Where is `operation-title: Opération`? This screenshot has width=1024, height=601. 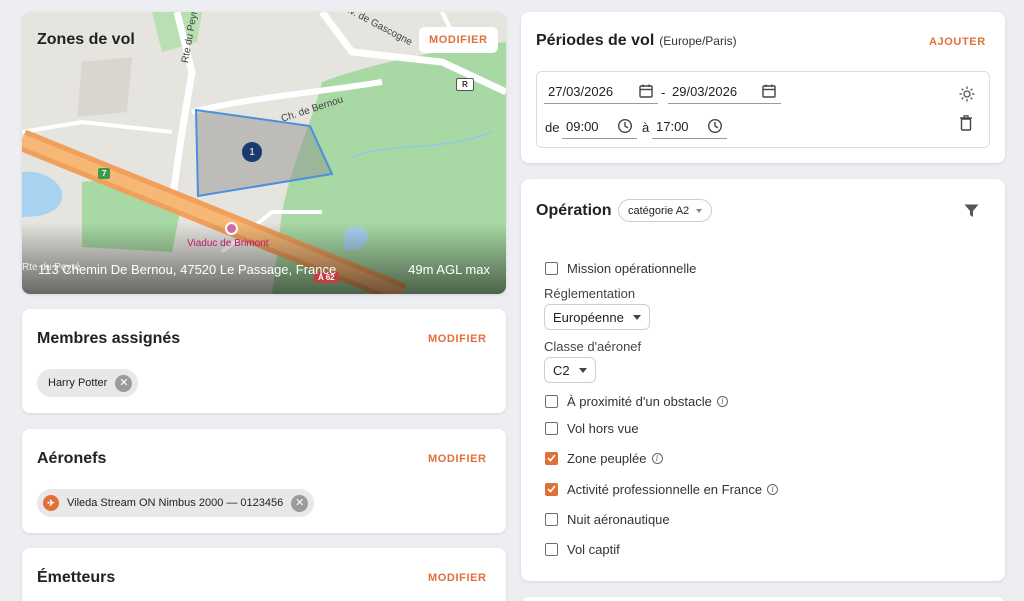
operation-title: Opération is located at coordinates (574, 210).